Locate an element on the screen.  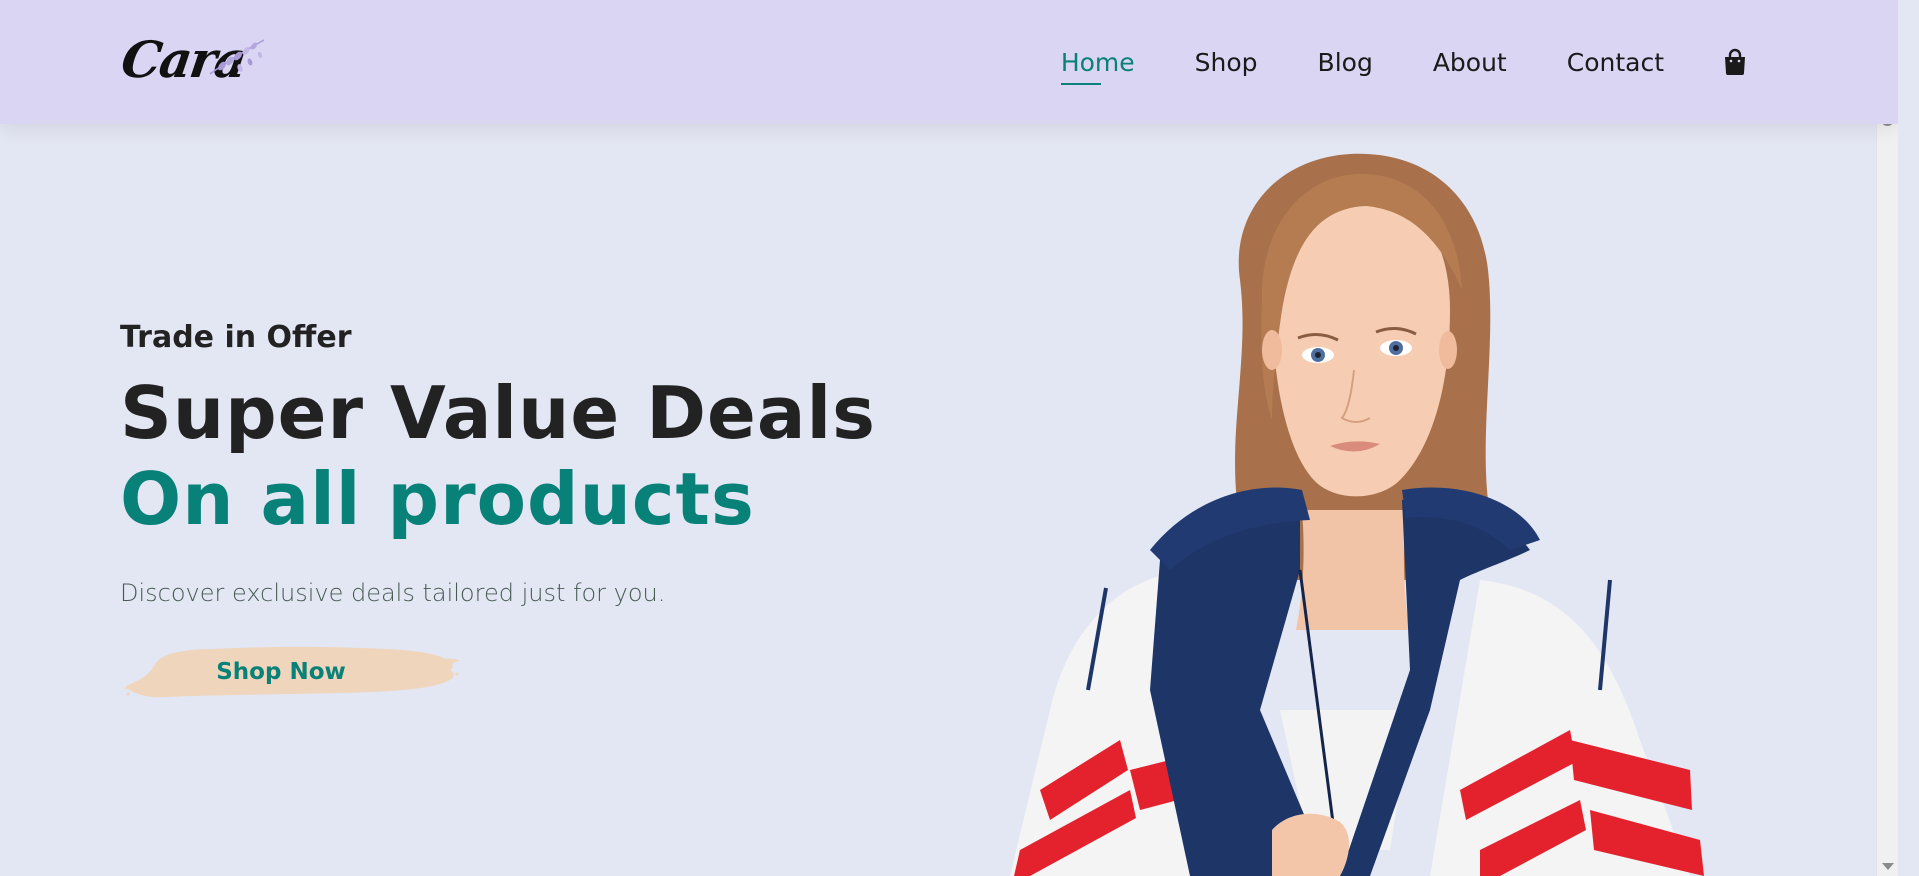
hero-kicker: Trade in Offer is located at coordinates (236, 337).